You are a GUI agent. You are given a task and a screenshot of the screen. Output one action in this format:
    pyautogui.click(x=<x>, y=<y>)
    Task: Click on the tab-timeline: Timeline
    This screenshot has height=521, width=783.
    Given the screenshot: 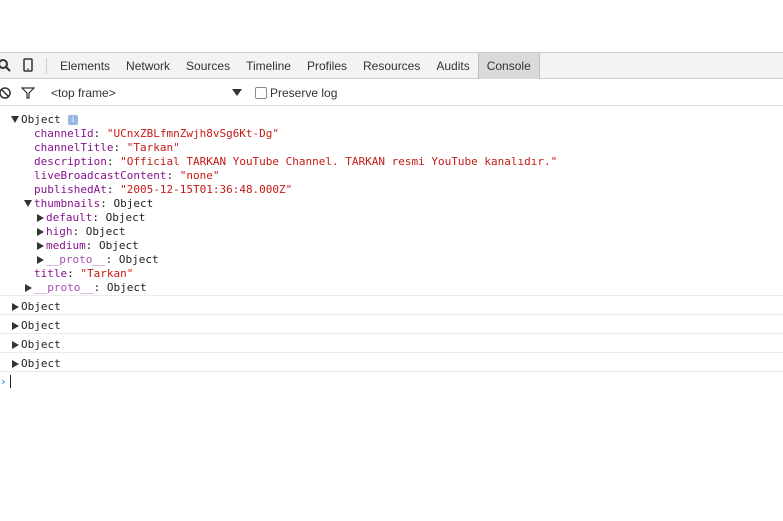 What is the action you would take?
    pyautogui.click(x=268, y=66)
    